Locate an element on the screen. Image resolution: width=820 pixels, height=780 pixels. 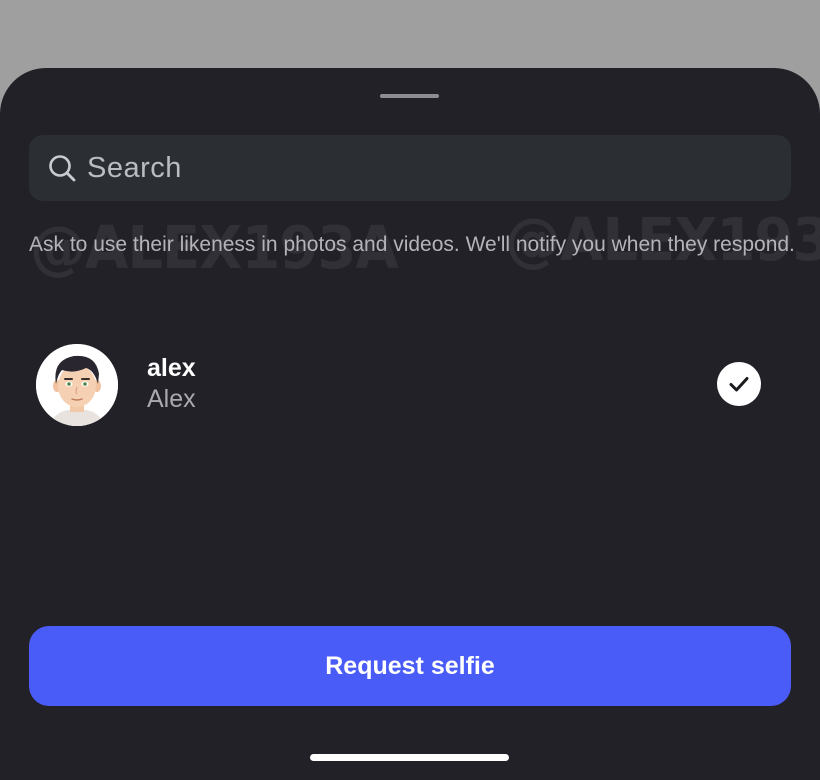
search-icon is located at coordinates (62, 168).